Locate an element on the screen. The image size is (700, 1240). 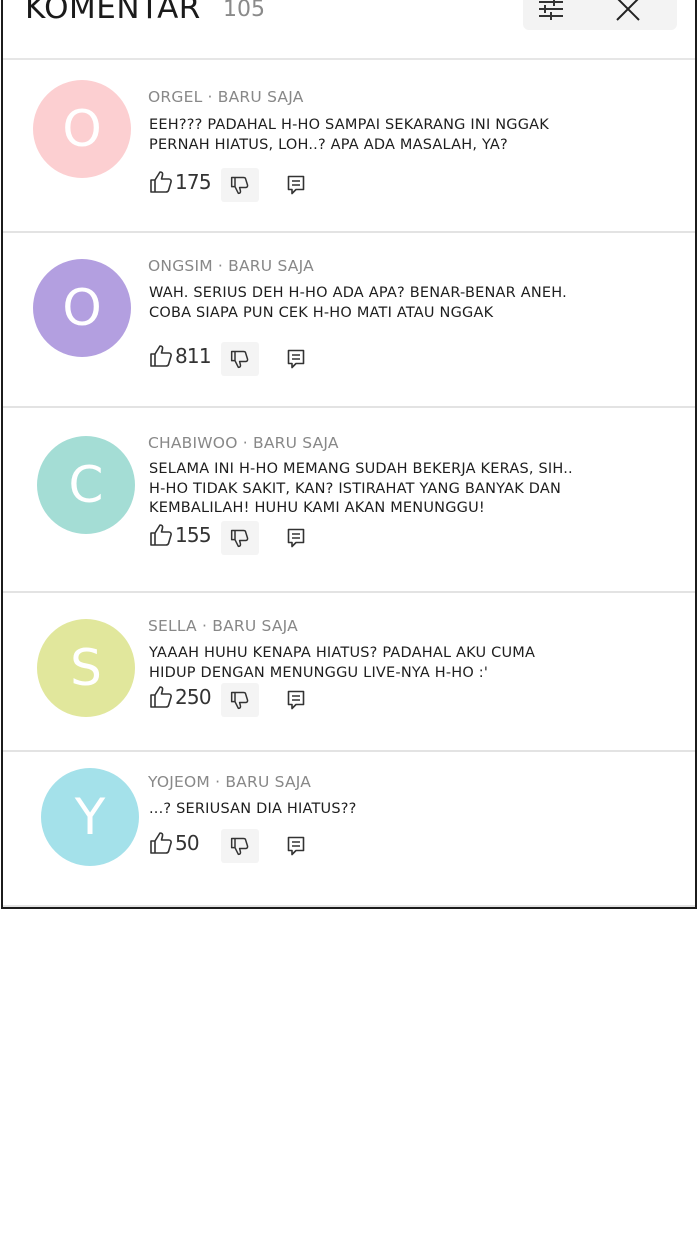
like-count: 155 is located at coordinates (193, 535).